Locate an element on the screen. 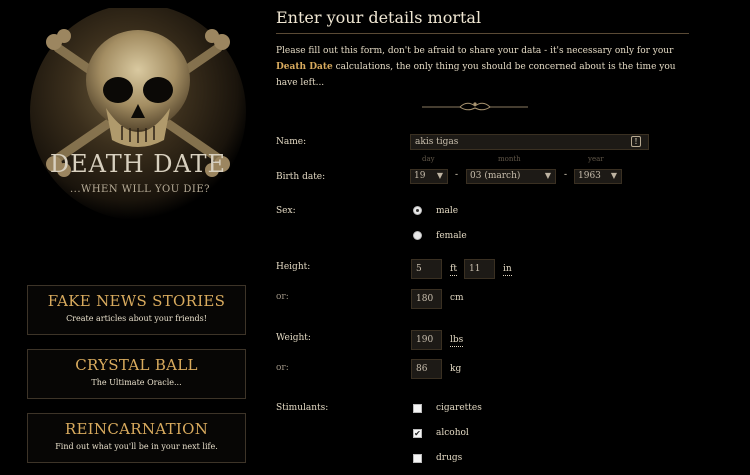  weight-kg-input is located at coordinates (426, 369).